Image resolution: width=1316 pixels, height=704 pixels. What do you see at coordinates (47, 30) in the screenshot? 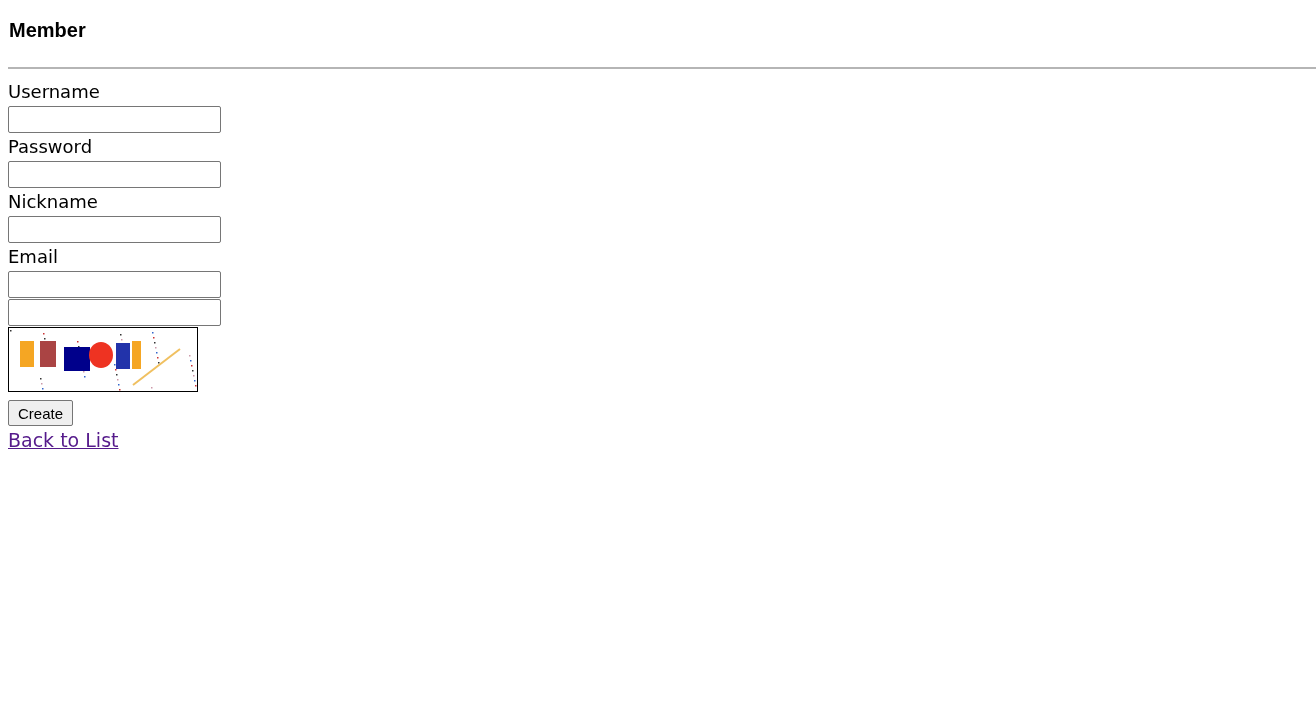
I see `form-title: Member` at bounding box center [47, 30].